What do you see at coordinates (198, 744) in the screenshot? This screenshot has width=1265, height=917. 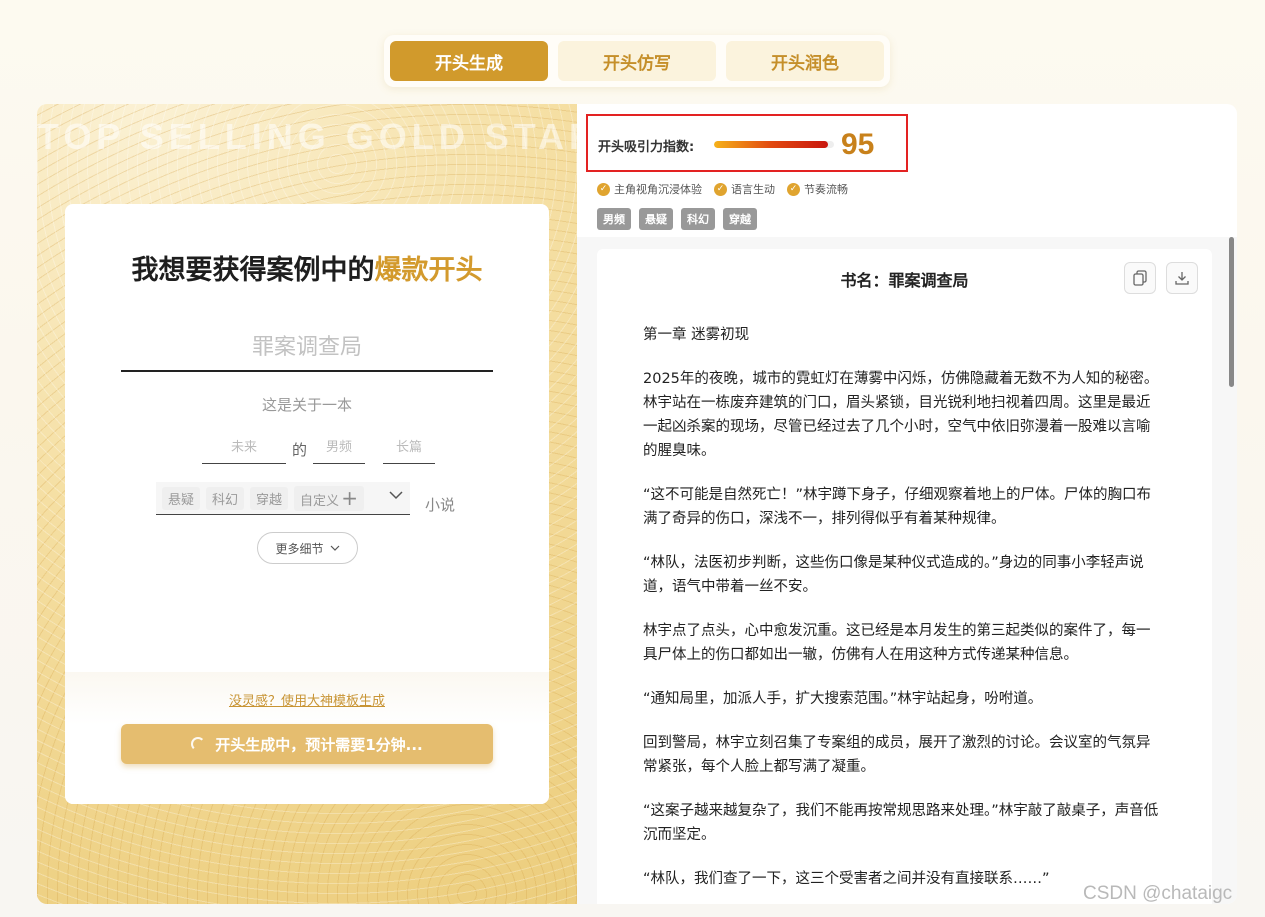 I see `loading-spinner-icon` at bounding box center [198, 744].